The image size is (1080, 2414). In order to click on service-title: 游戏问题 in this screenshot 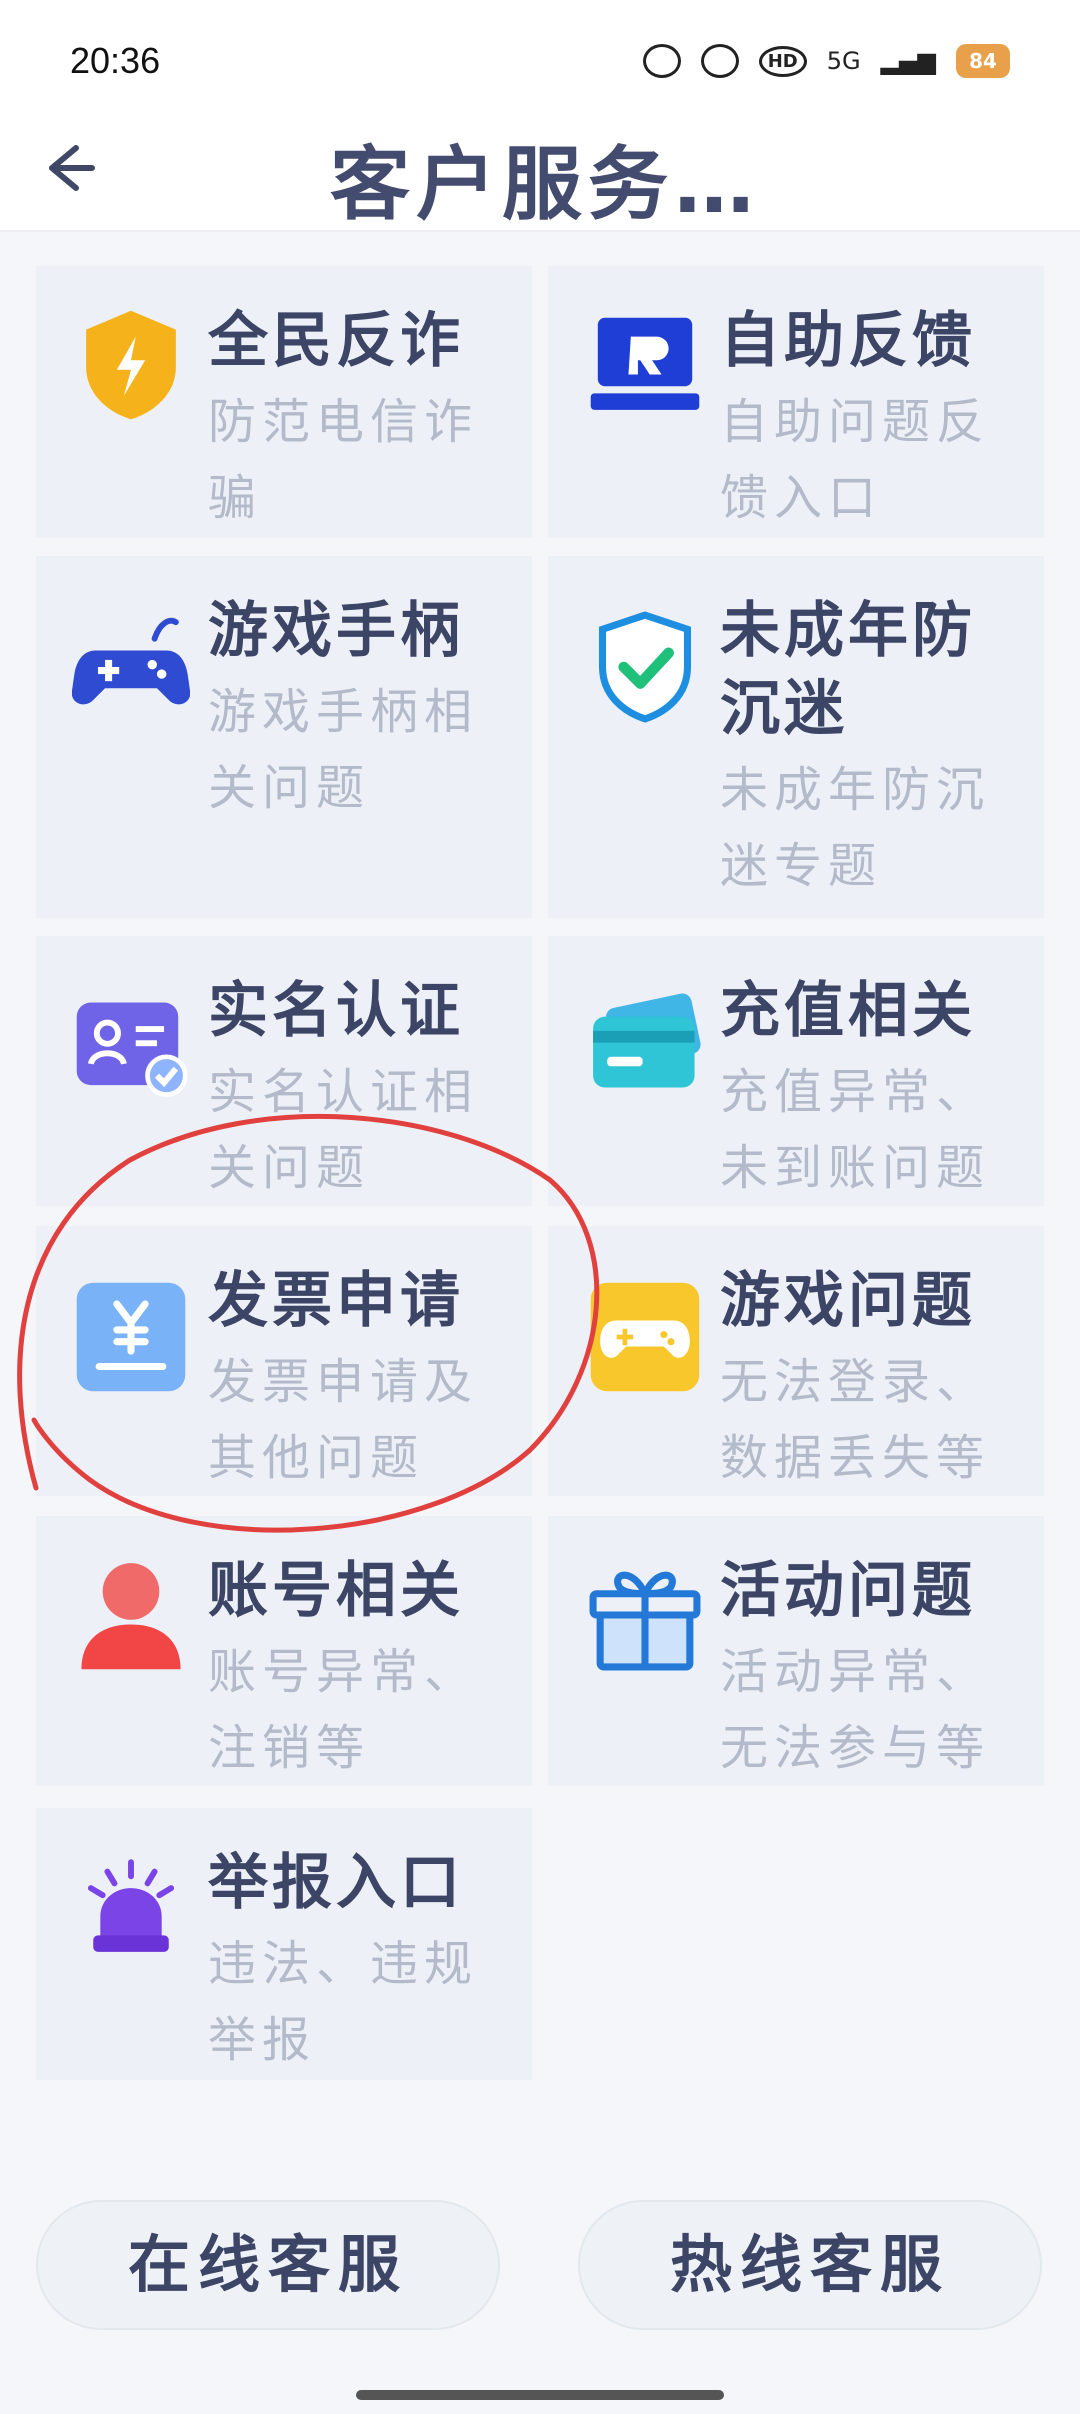, I will do `click(848, 1301)`.